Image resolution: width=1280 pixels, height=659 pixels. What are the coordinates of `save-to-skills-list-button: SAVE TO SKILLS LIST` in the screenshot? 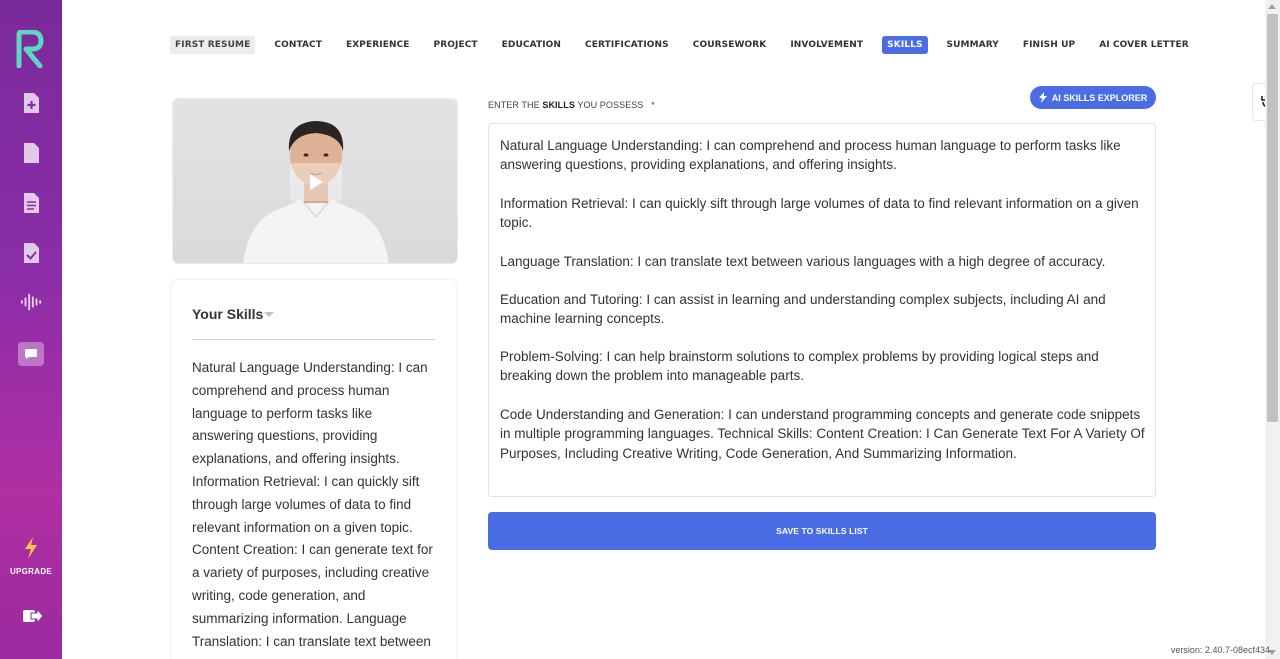 It's located at (822, 531).